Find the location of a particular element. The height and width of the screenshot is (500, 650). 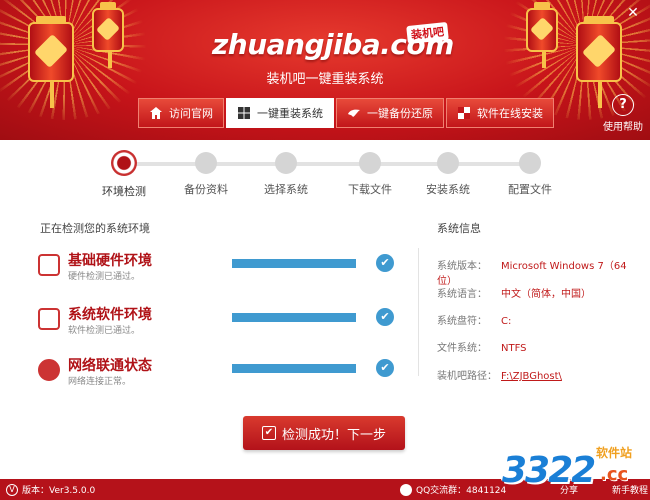

version-text: 版本：Ver3.5.0.0 is located at coordinates (59, 491).